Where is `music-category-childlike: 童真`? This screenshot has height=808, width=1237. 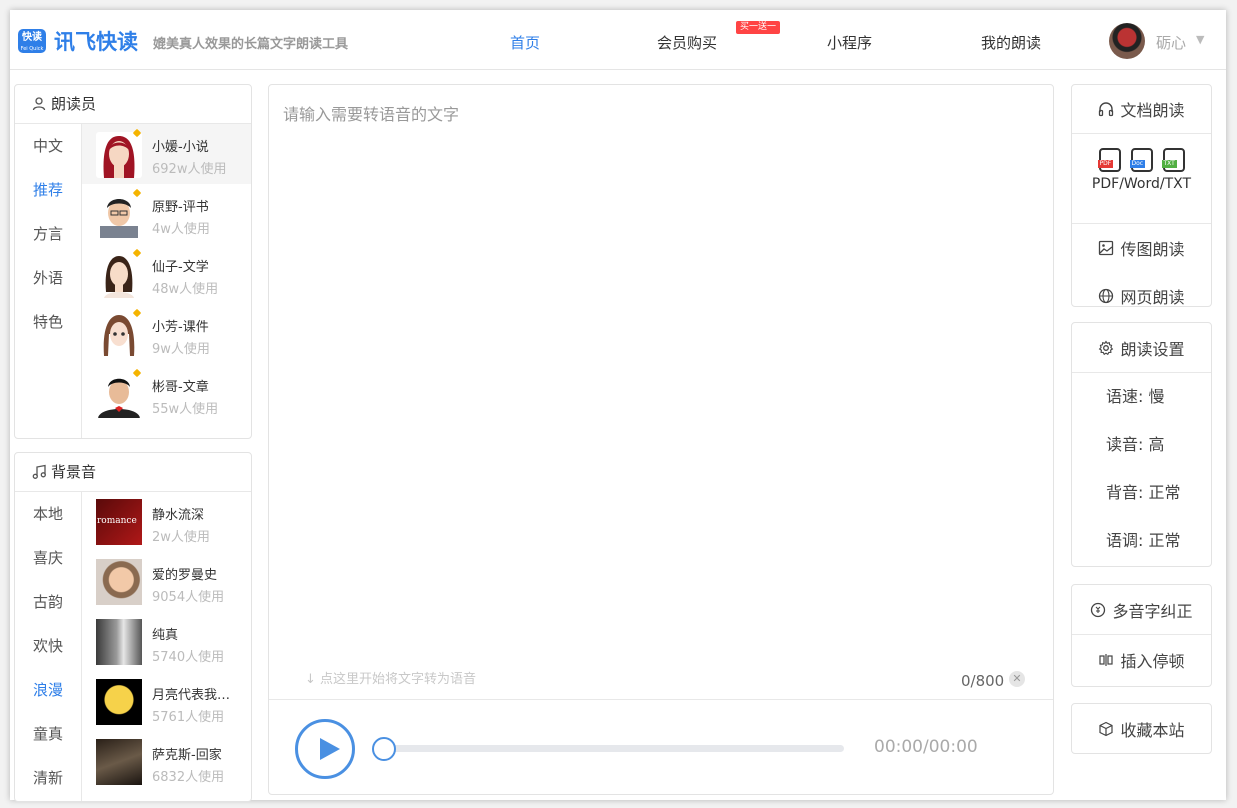
music-category-childlike: 童真 is located at coordinates (48, 734).